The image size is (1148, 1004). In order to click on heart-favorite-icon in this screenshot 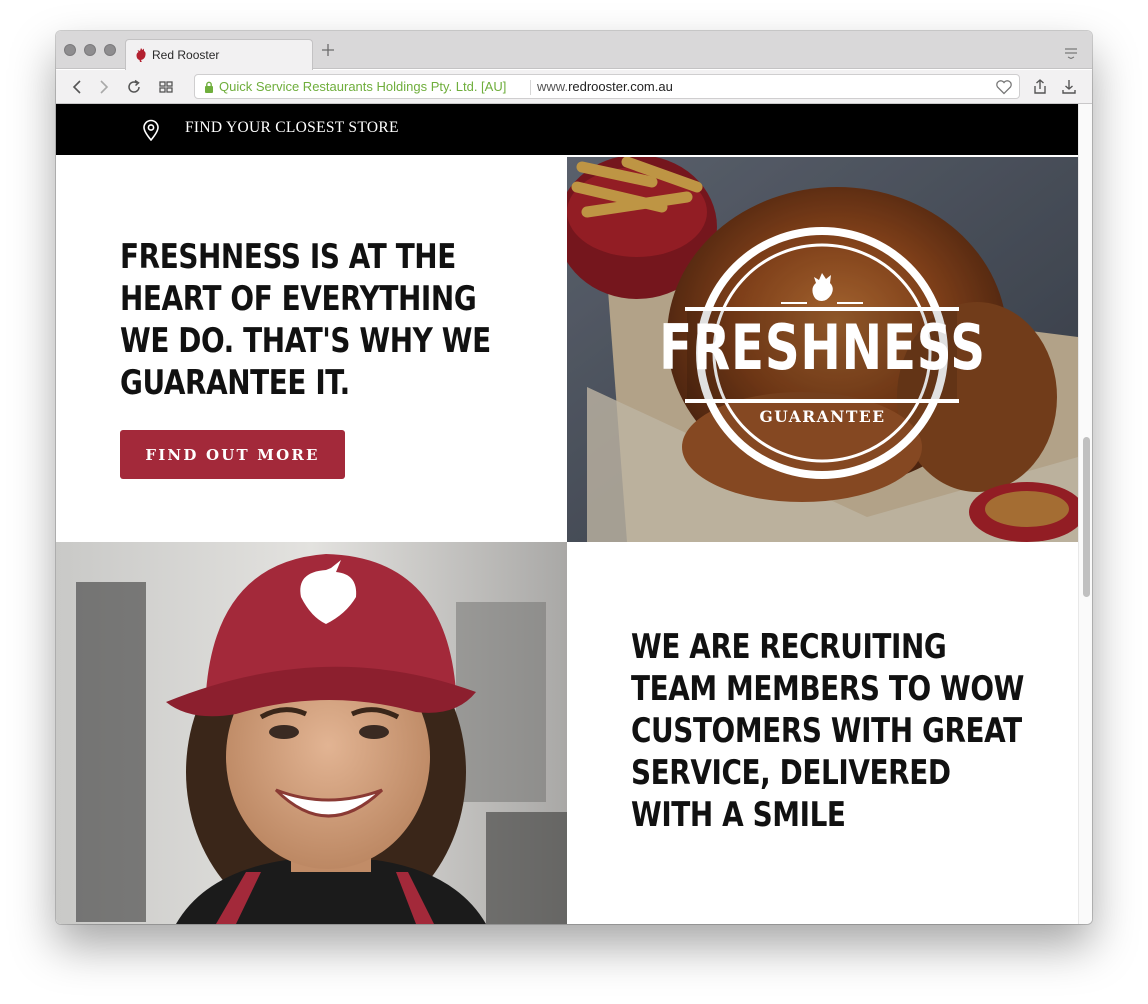, I will do `click(1004, 87)`.